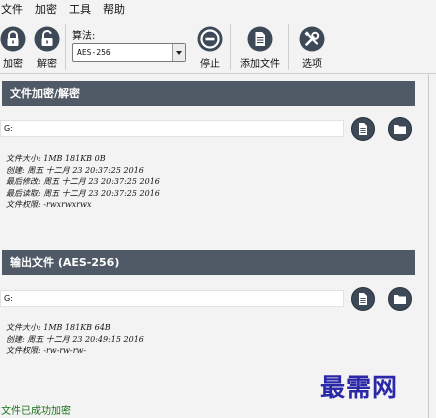  I want to click on output-section-header: 输出文件 (AES-256), so click(208, 262).